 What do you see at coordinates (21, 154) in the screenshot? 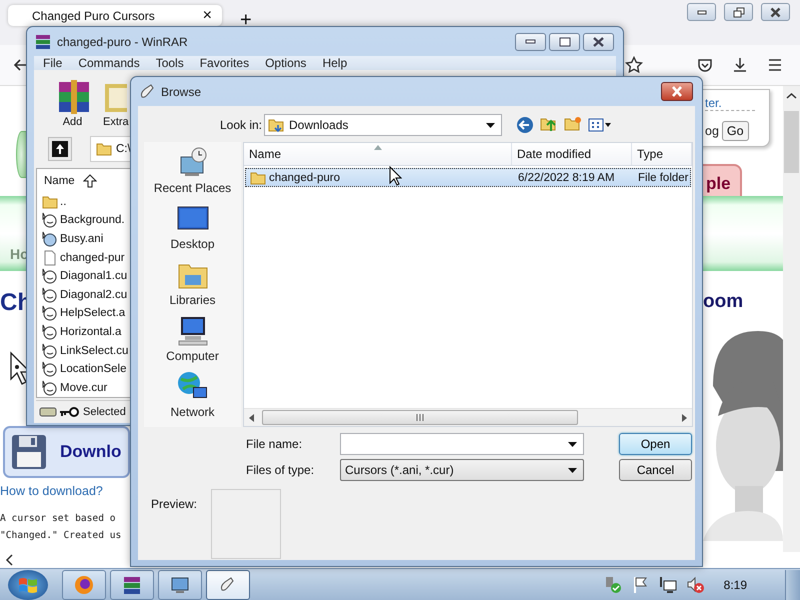
I see `round-button` at bounding box center [21, 154].